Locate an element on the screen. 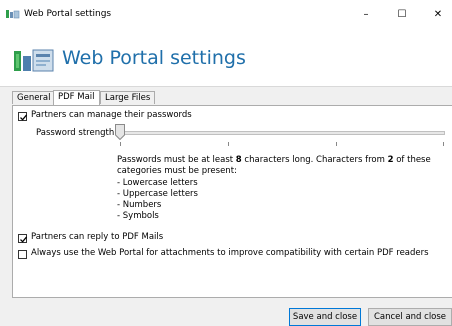 This screenshot has height=326, width=452. password-strength-slider-thumb is located at coordinates (120, 132).